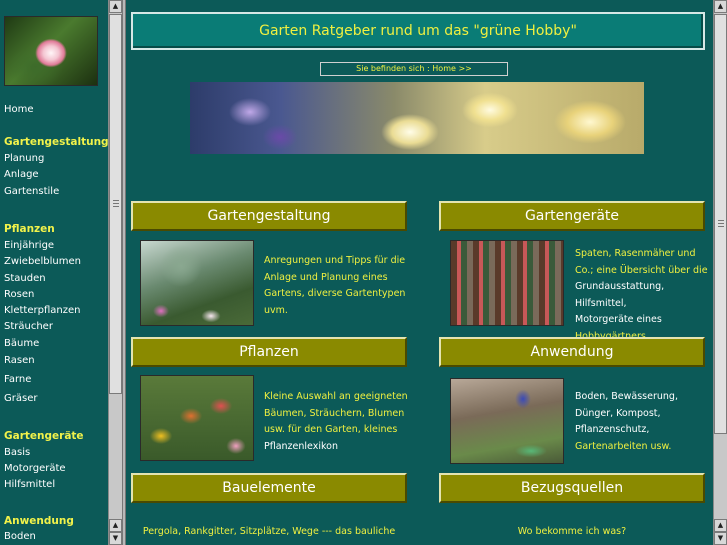 The height and width of the screenshot is (545, 727). I want to click on nav-heading-pflanzen: Pflanzen, so click(29, 229).